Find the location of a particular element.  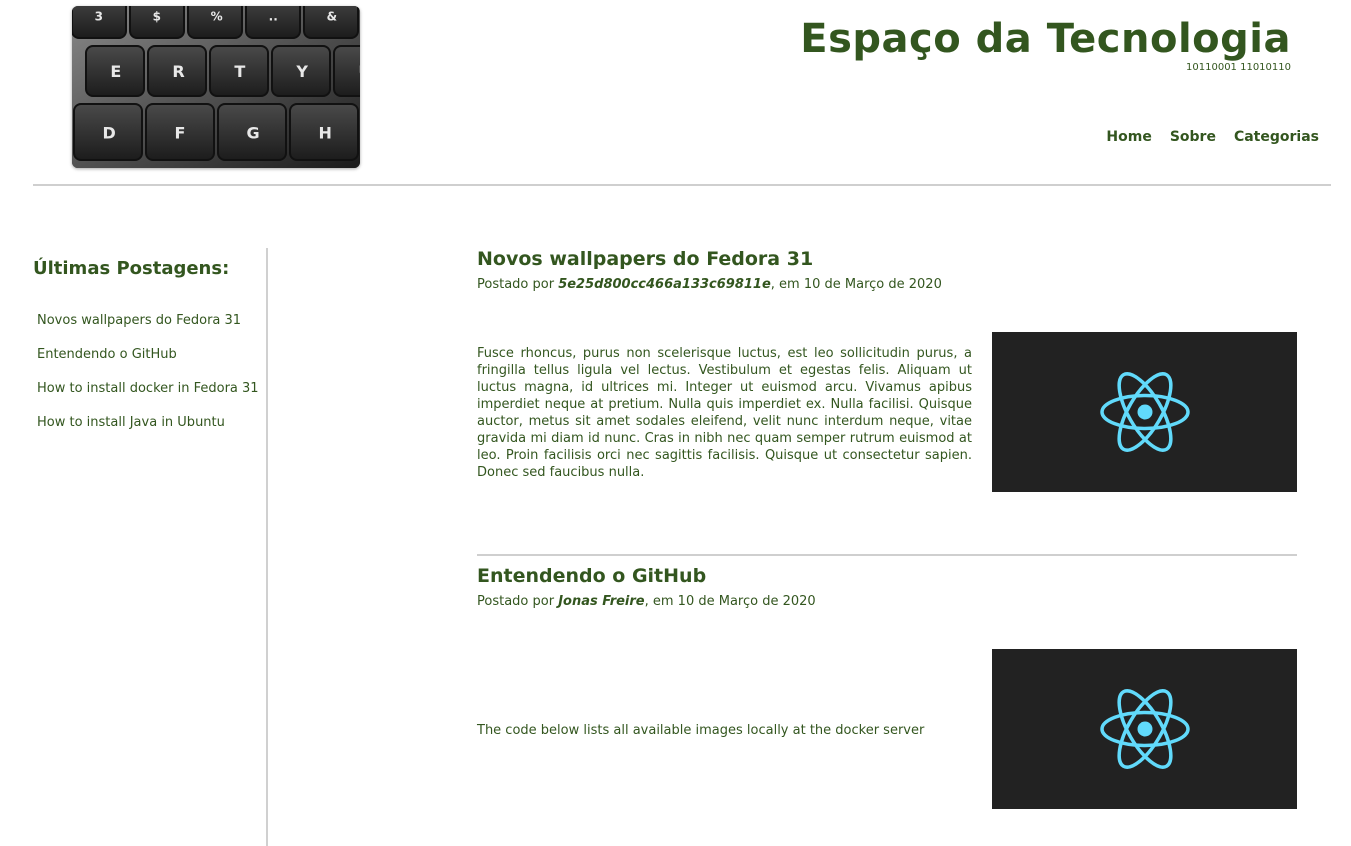

site-title: Espaço da Tecnologia is located at coordinates (1045, 39).